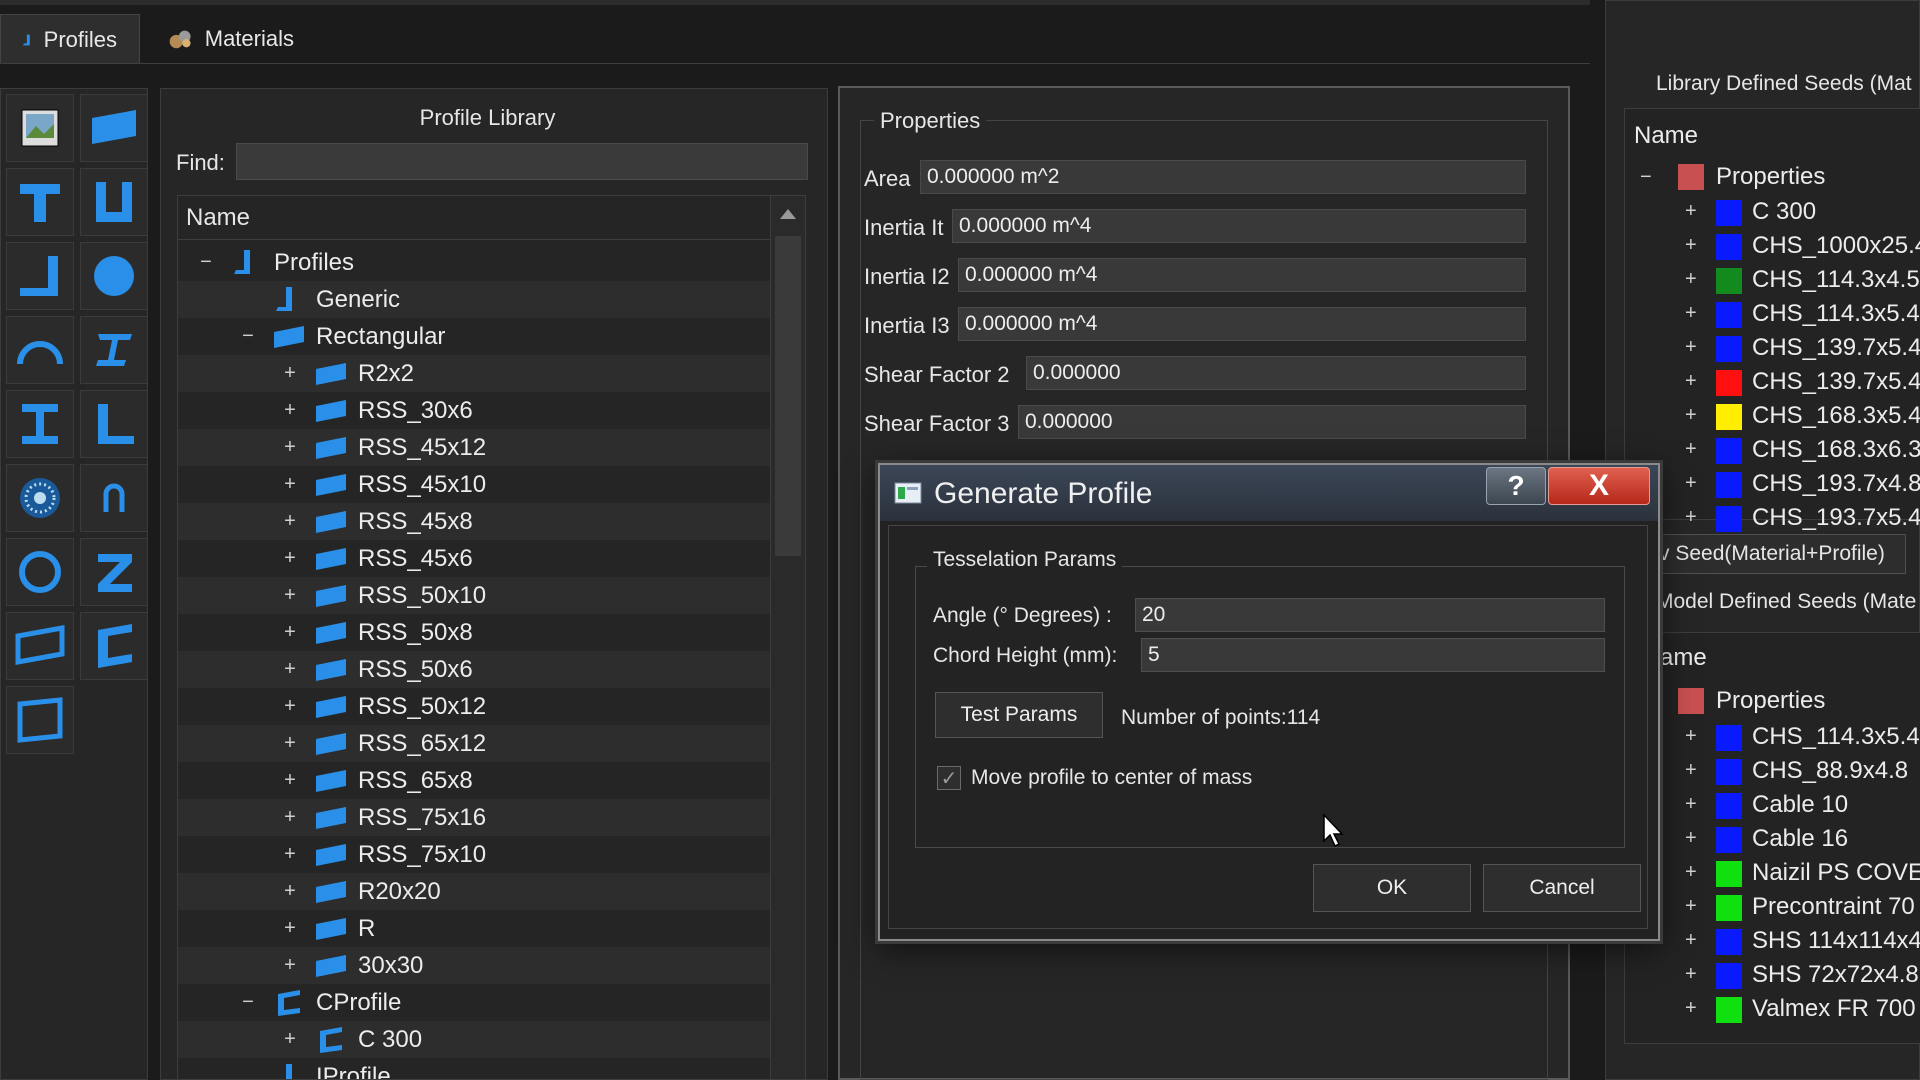 The width and height of the screenshot is (1920, 1080). What do you see at coordinates (114, 498) in the screenshot?
I see `hook-profile-tool` at bounding box center [114, 498].